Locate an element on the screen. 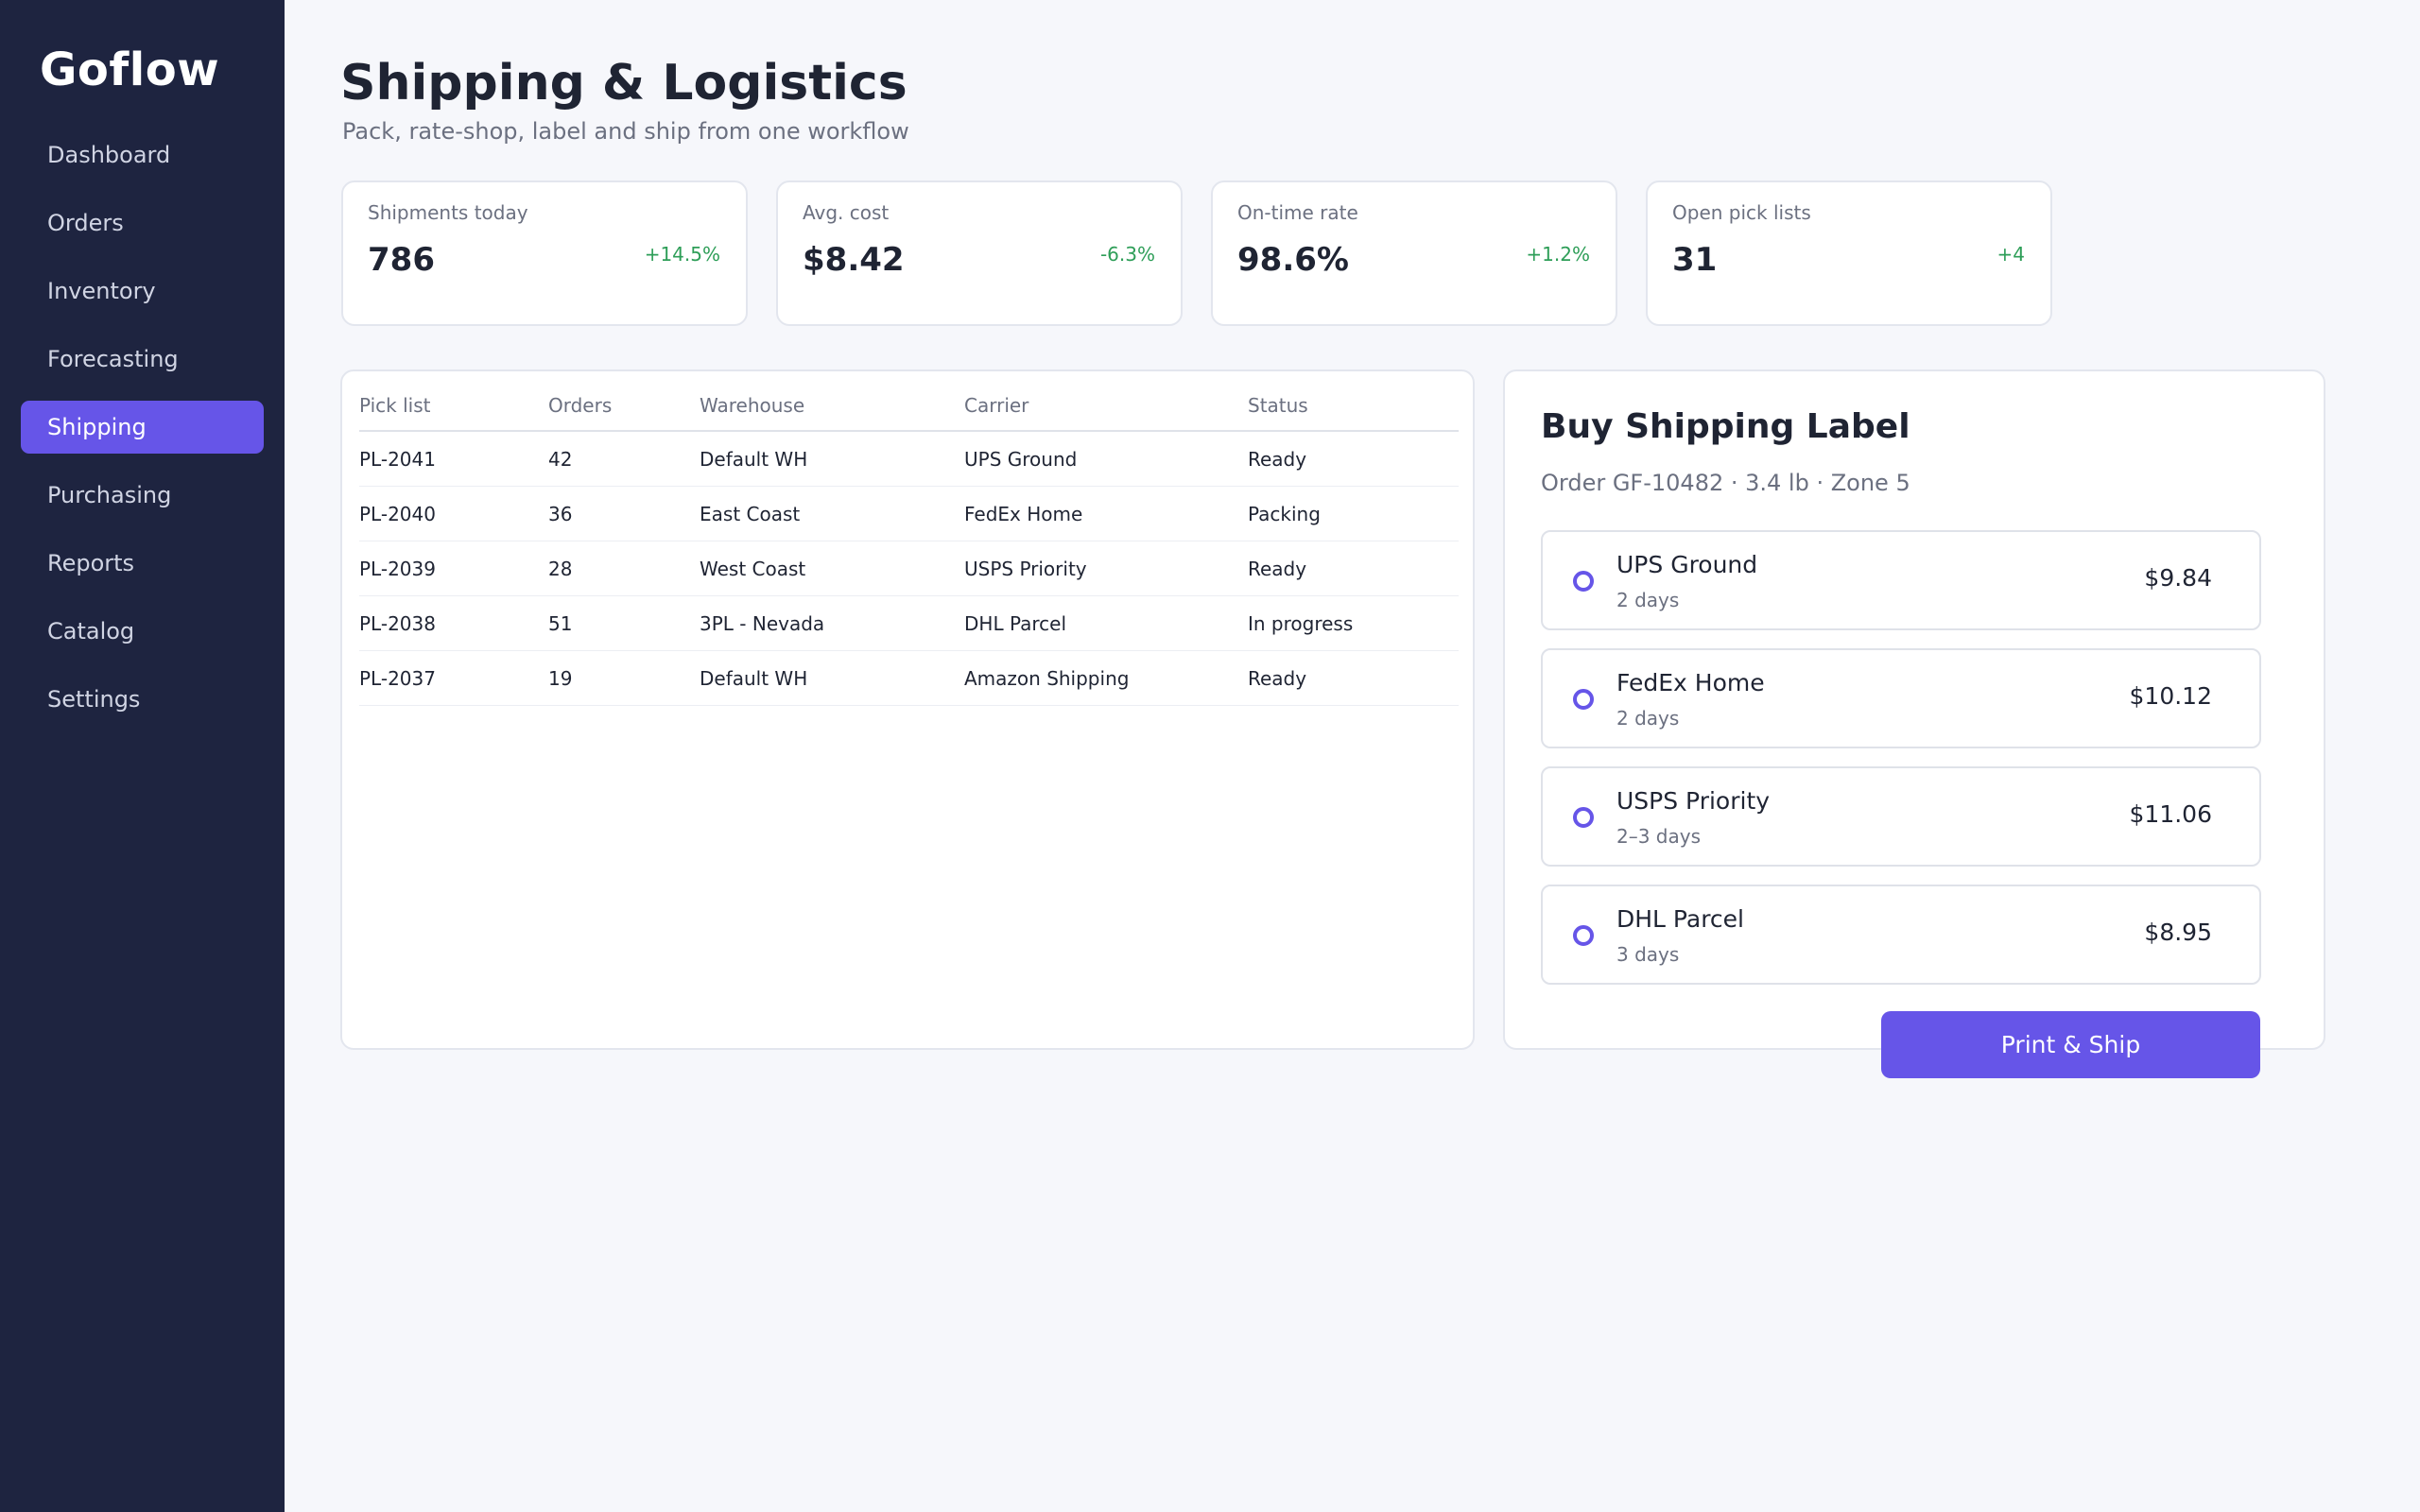  column-header-status: Status is located at coordinates (1353, 405).